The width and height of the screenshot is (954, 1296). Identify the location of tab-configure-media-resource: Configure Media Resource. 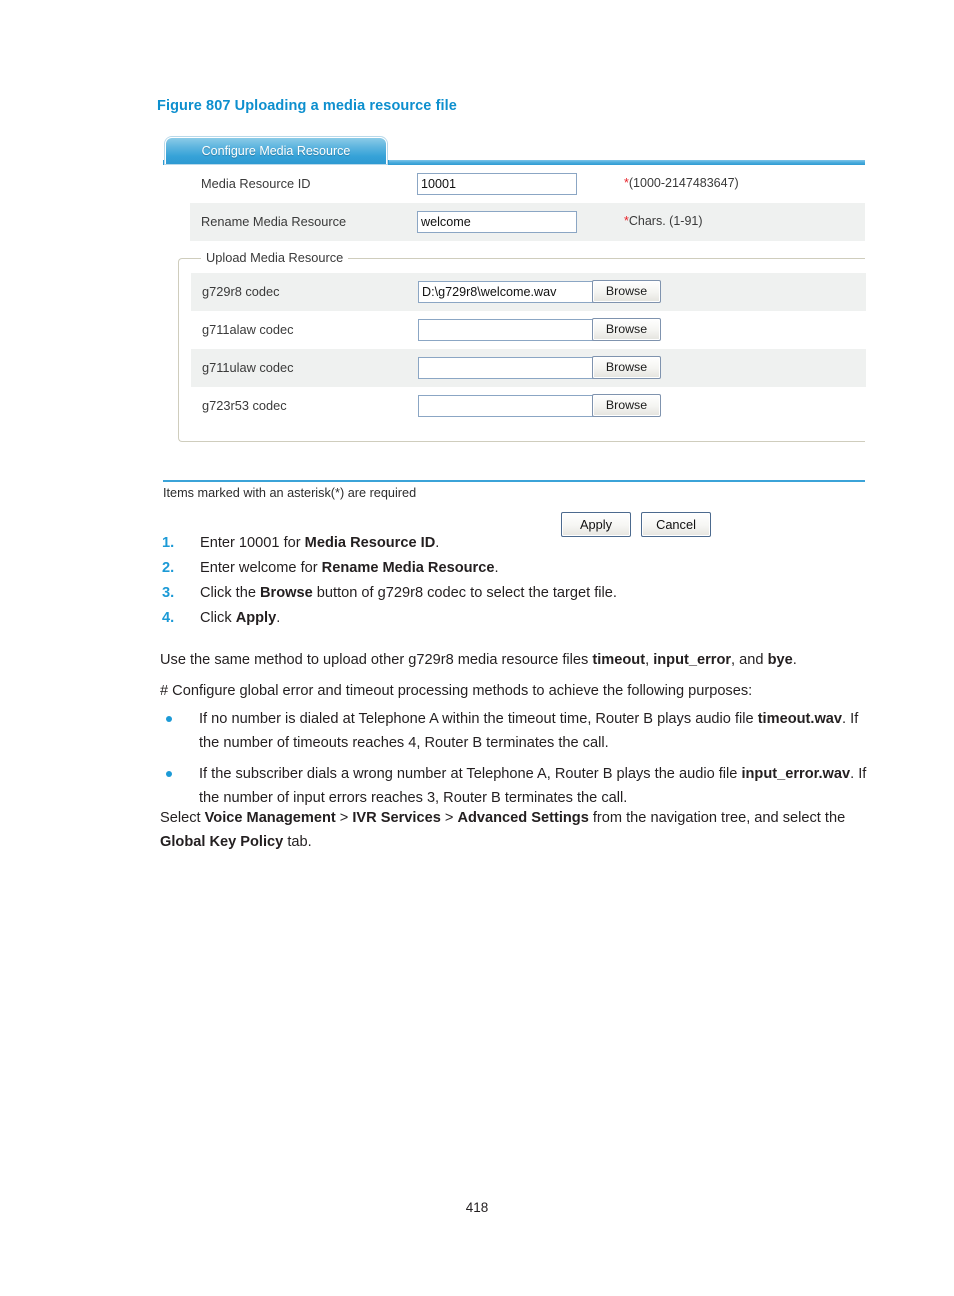
(276, 150).